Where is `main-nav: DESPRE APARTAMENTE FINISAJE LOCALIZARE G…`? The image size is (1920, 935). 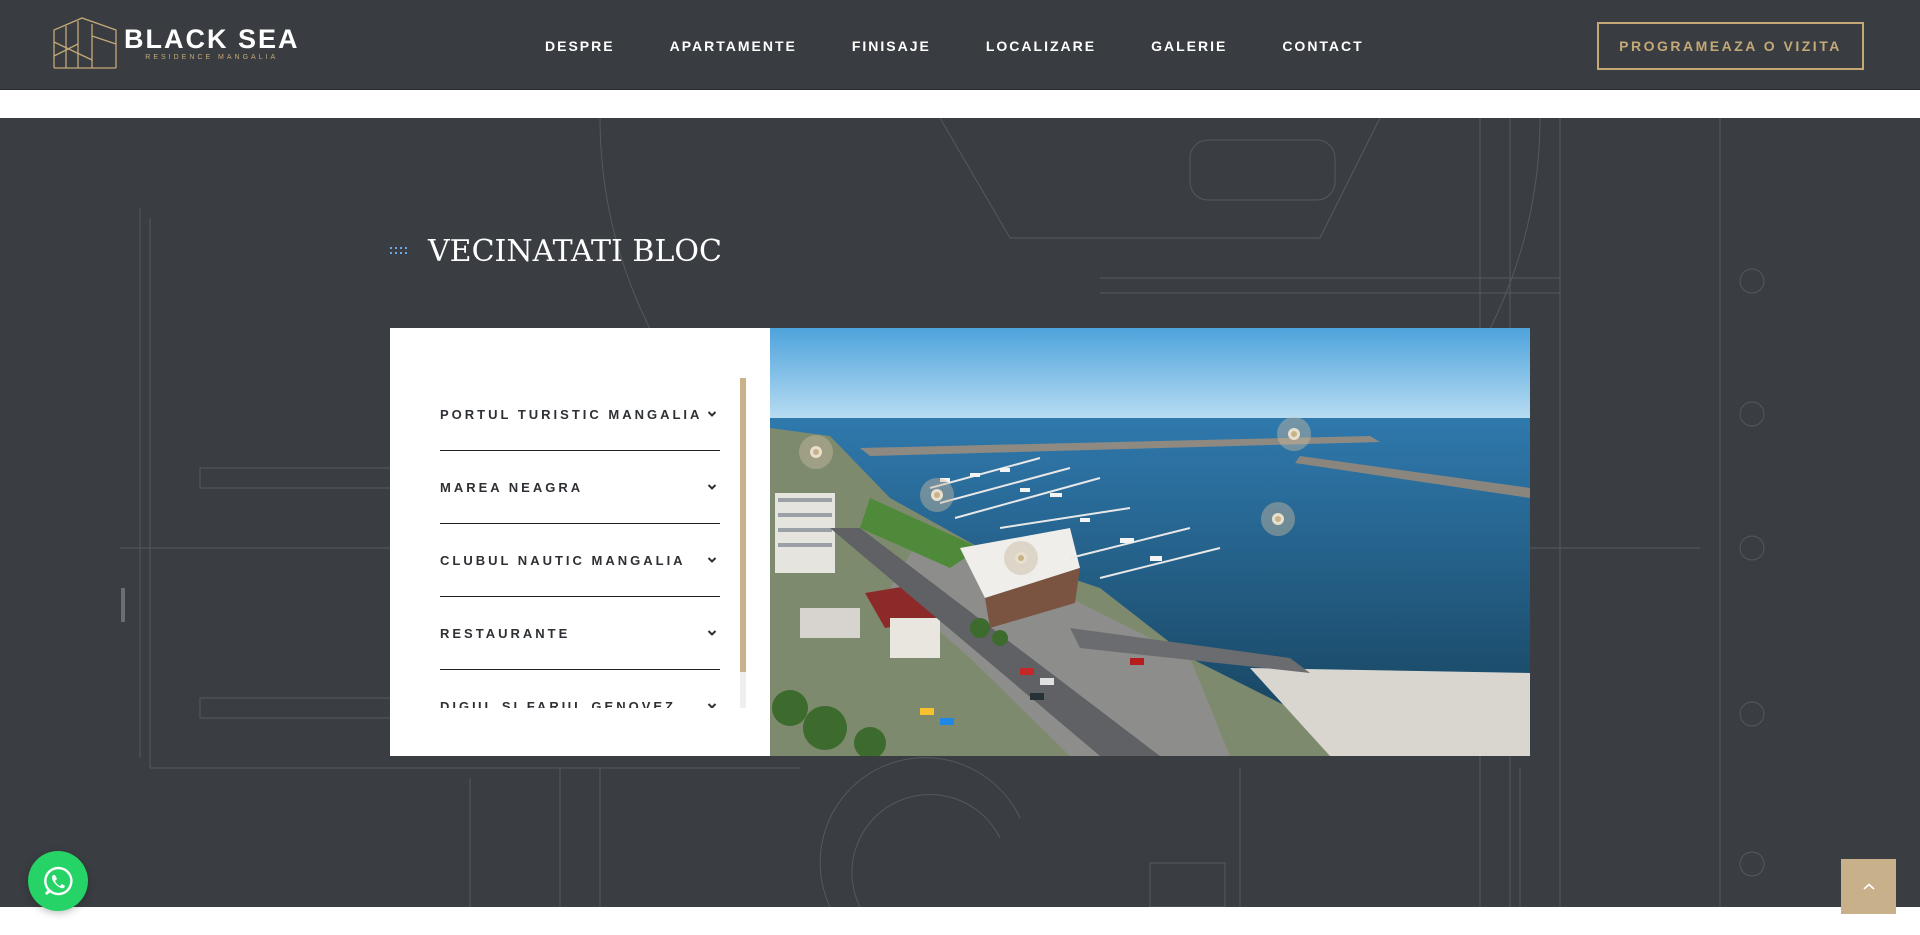 main-nav: DESPRE APARTAMENTE FINISAJE LOCALIZARE G… is located at coordinates (954, 46).